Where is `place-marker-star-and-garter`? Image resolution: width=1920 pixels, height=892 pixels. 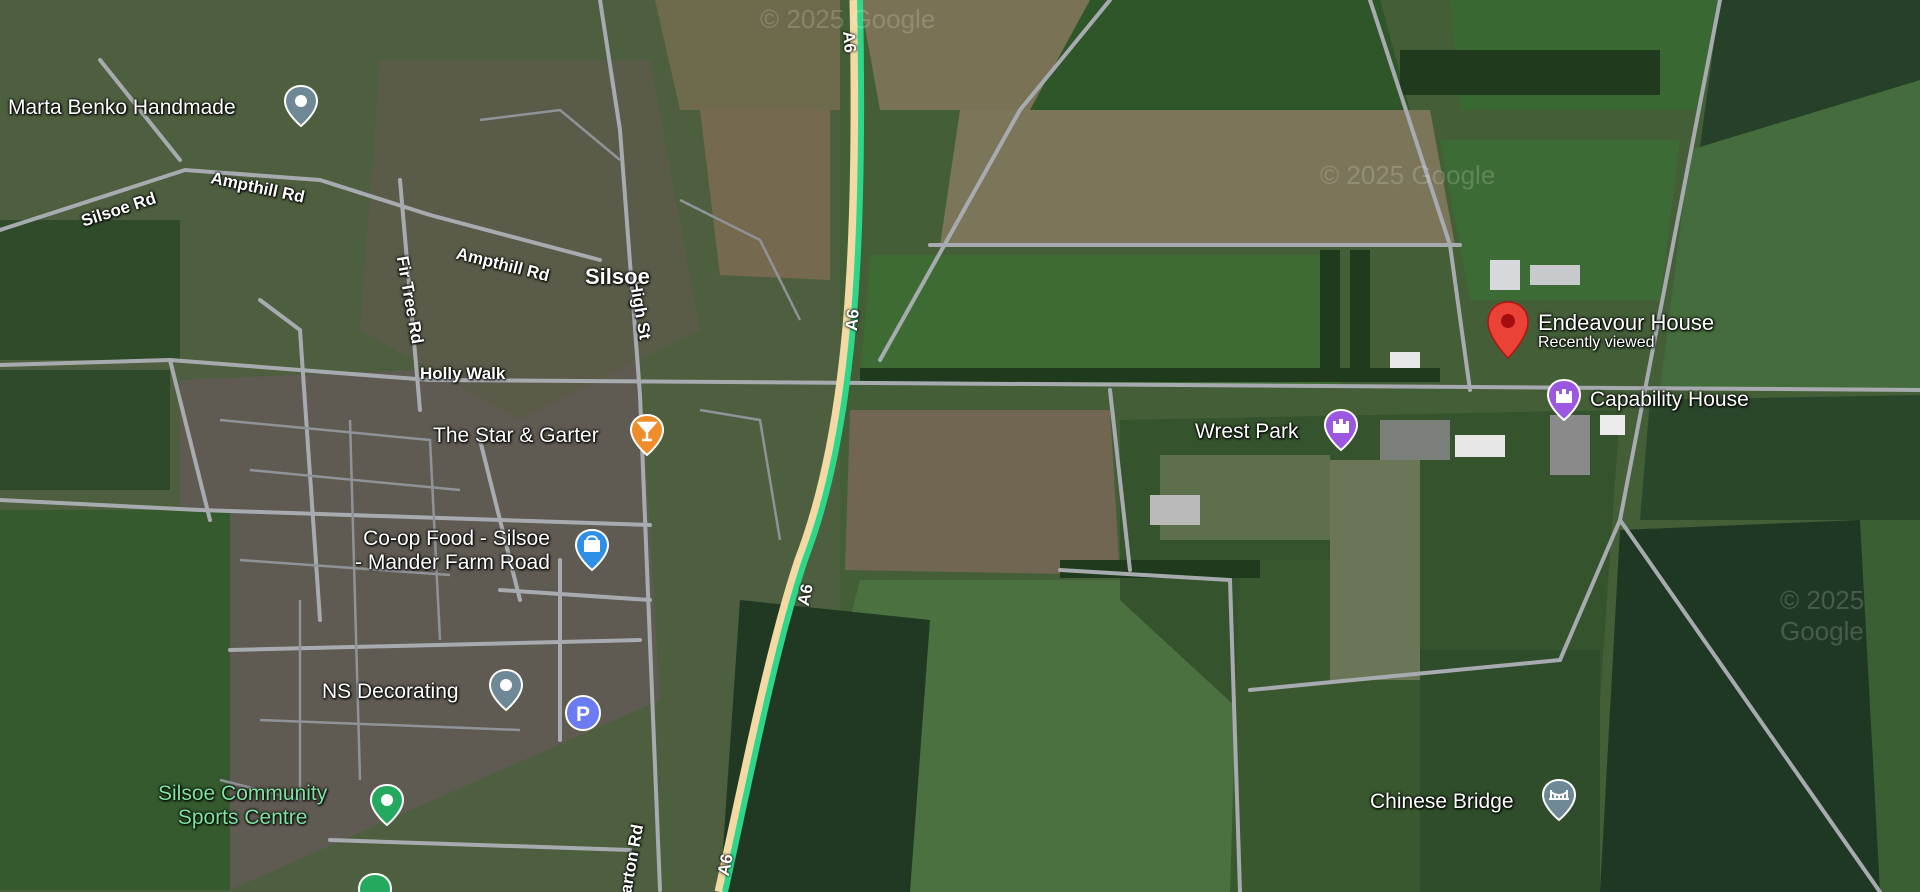
place-marker-star-and-garter is located at coordinates (647, 435).